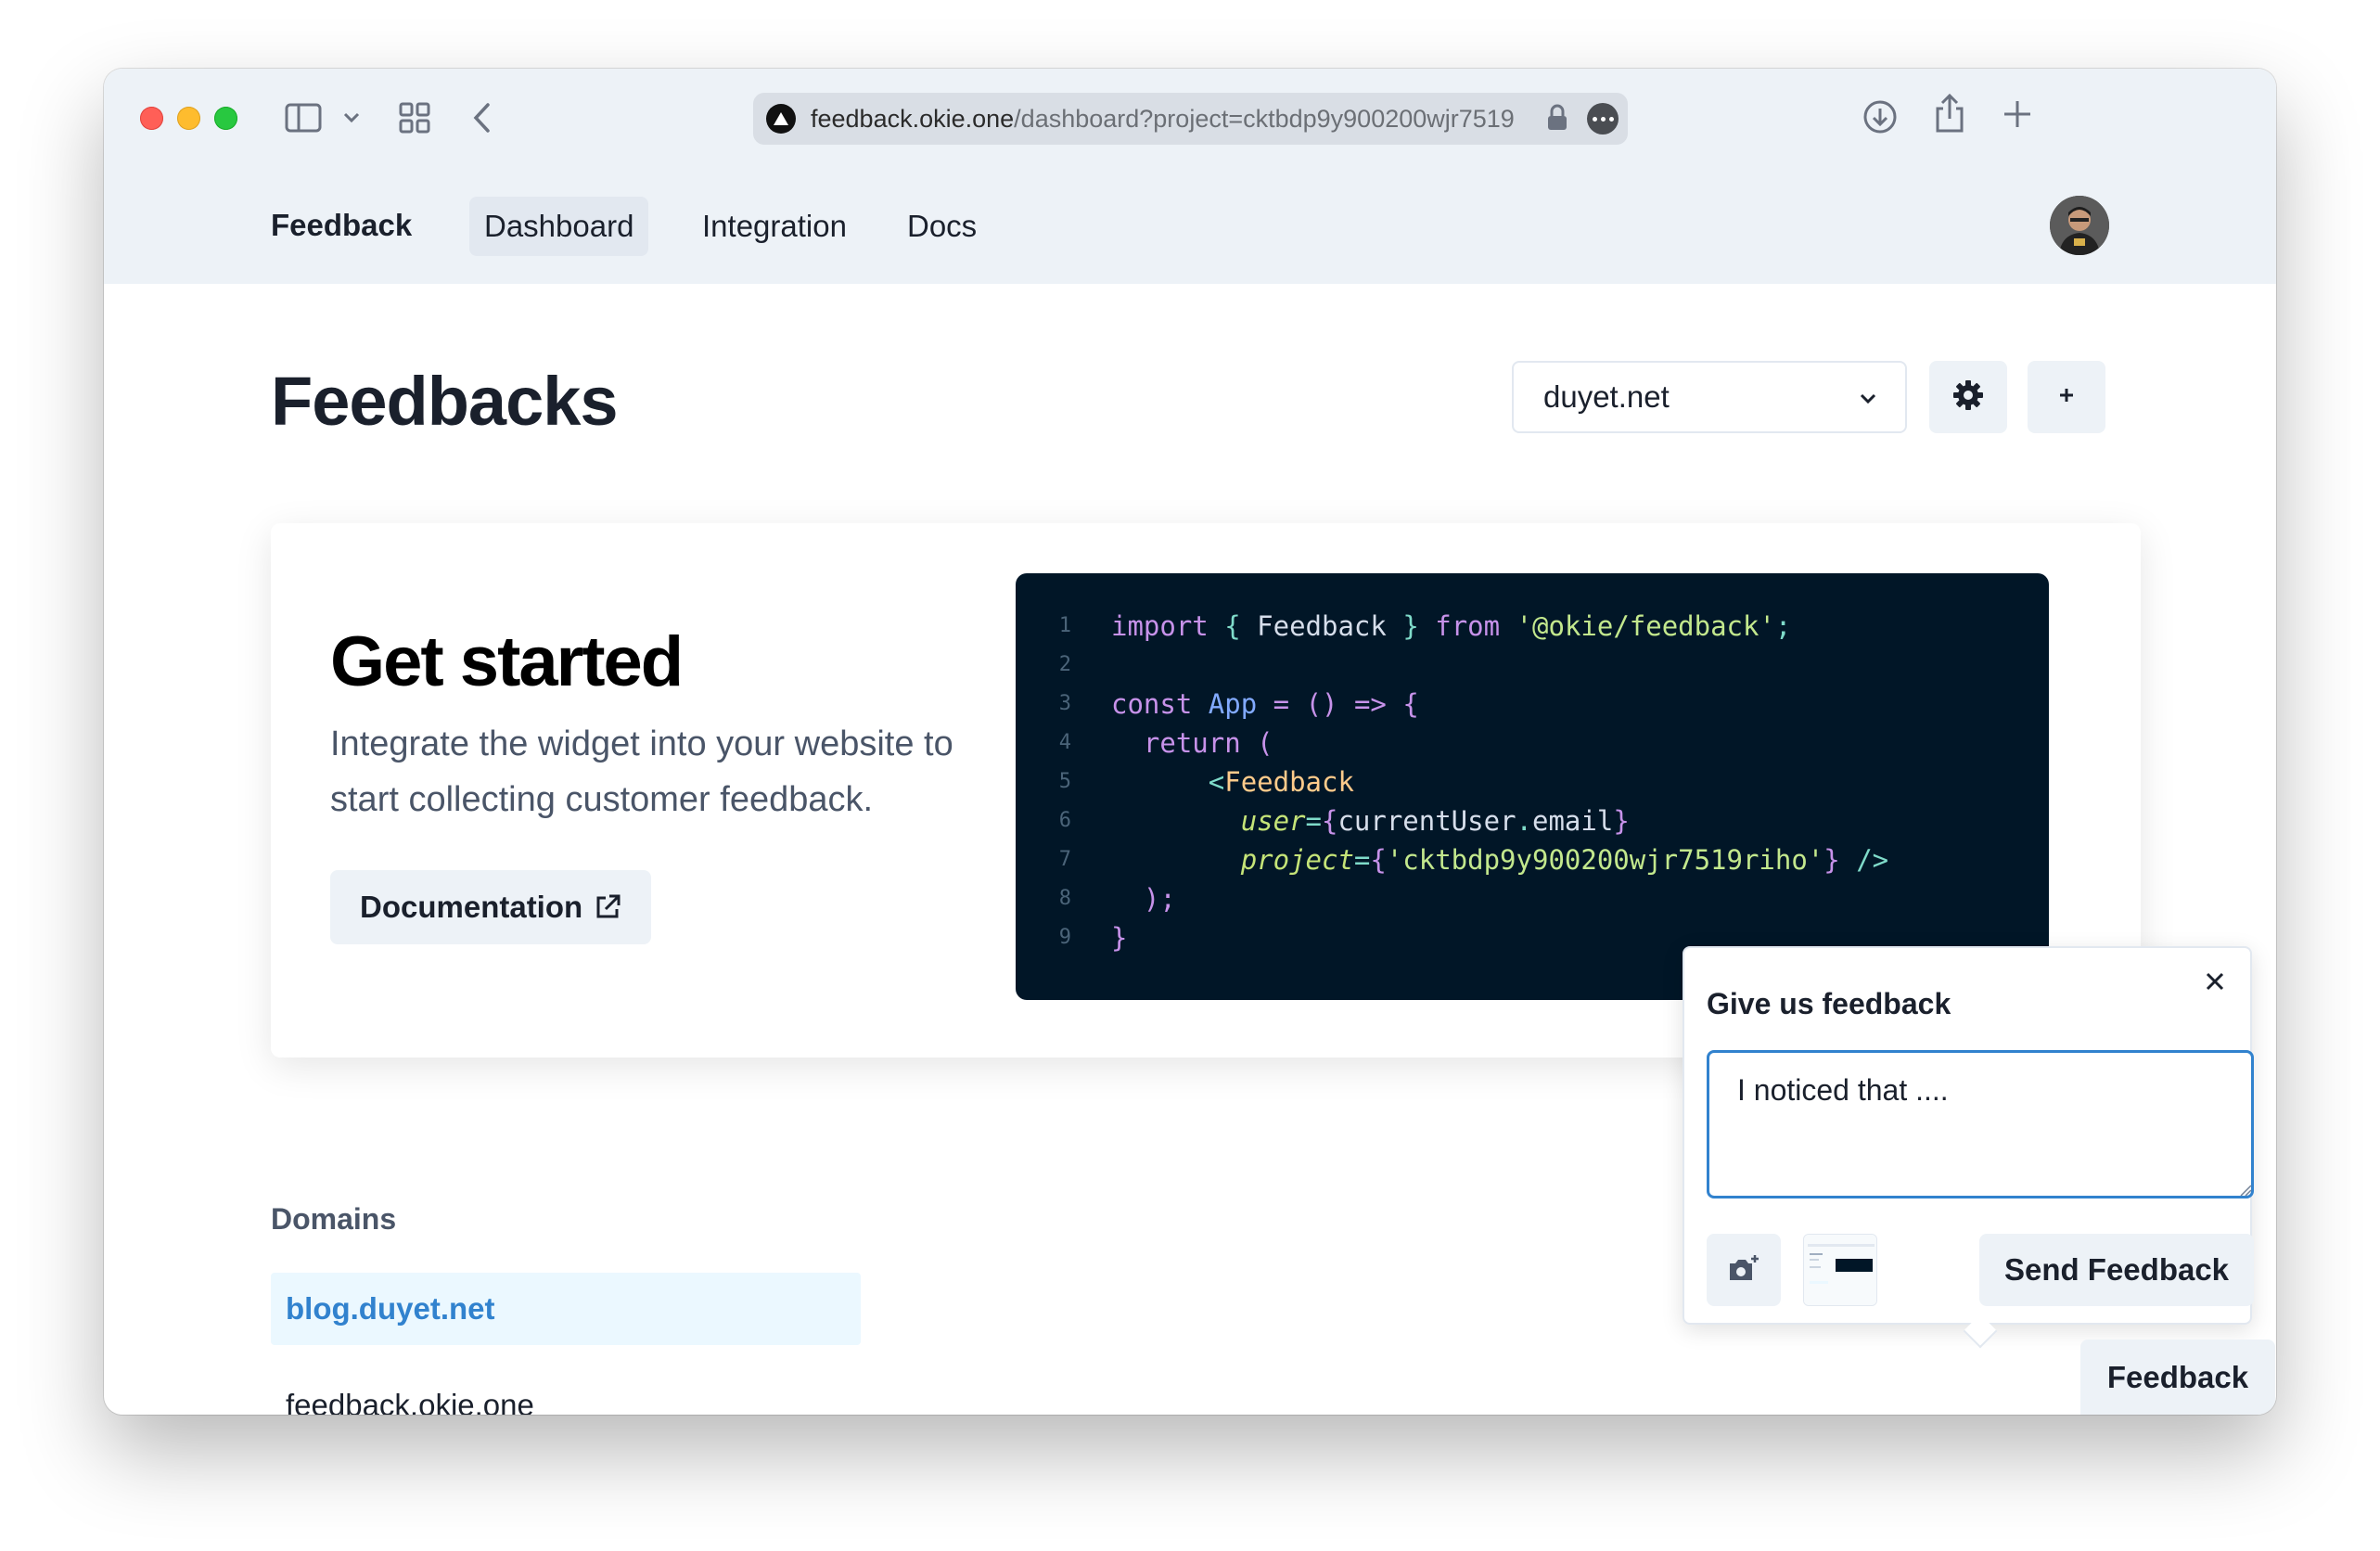 The width and height of the screenshot is (2380, 1551). Describe the element at coordinates (2177, 1378) in the screenshot. I see `feedback-tab-button: Feedback` at that location.